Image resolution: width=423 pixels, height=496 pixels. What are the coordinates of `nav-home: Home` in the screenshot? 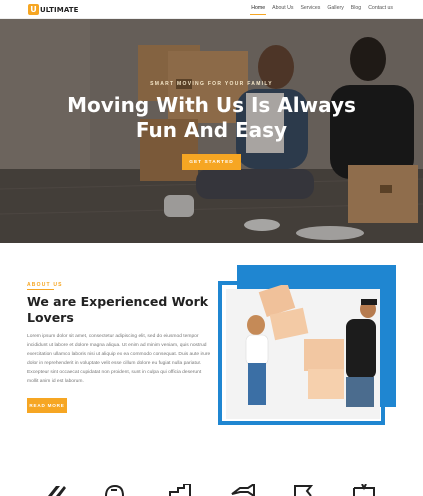 It's located at (258, 10).